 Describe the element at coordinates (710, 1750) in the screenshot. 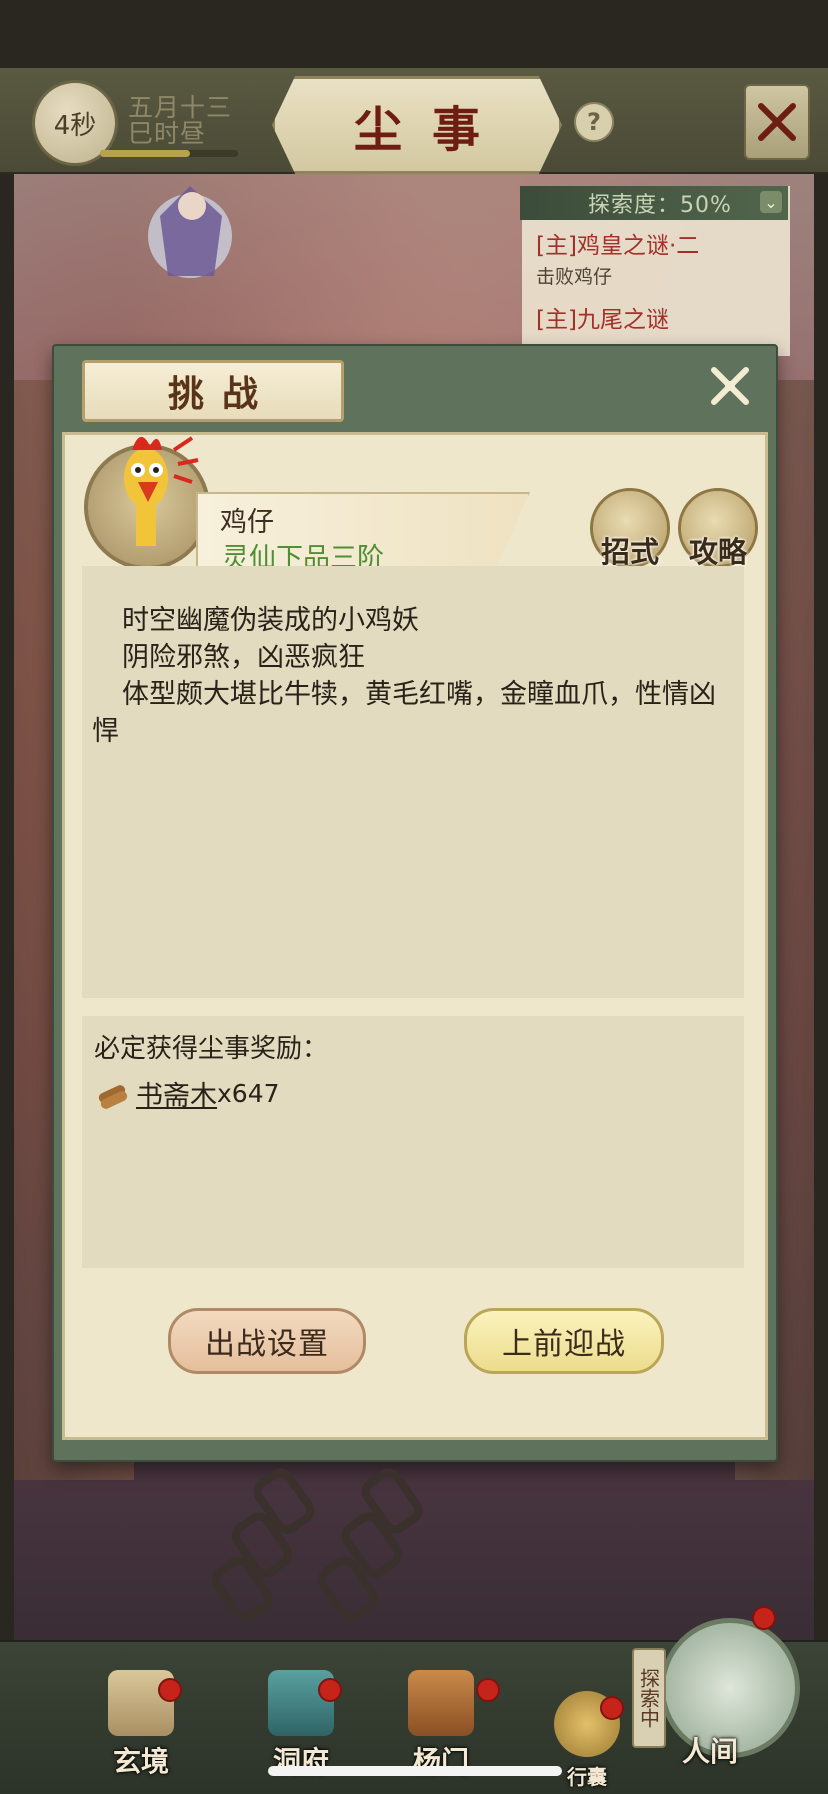

I see `nav-label-renjian: 人间` at that location.